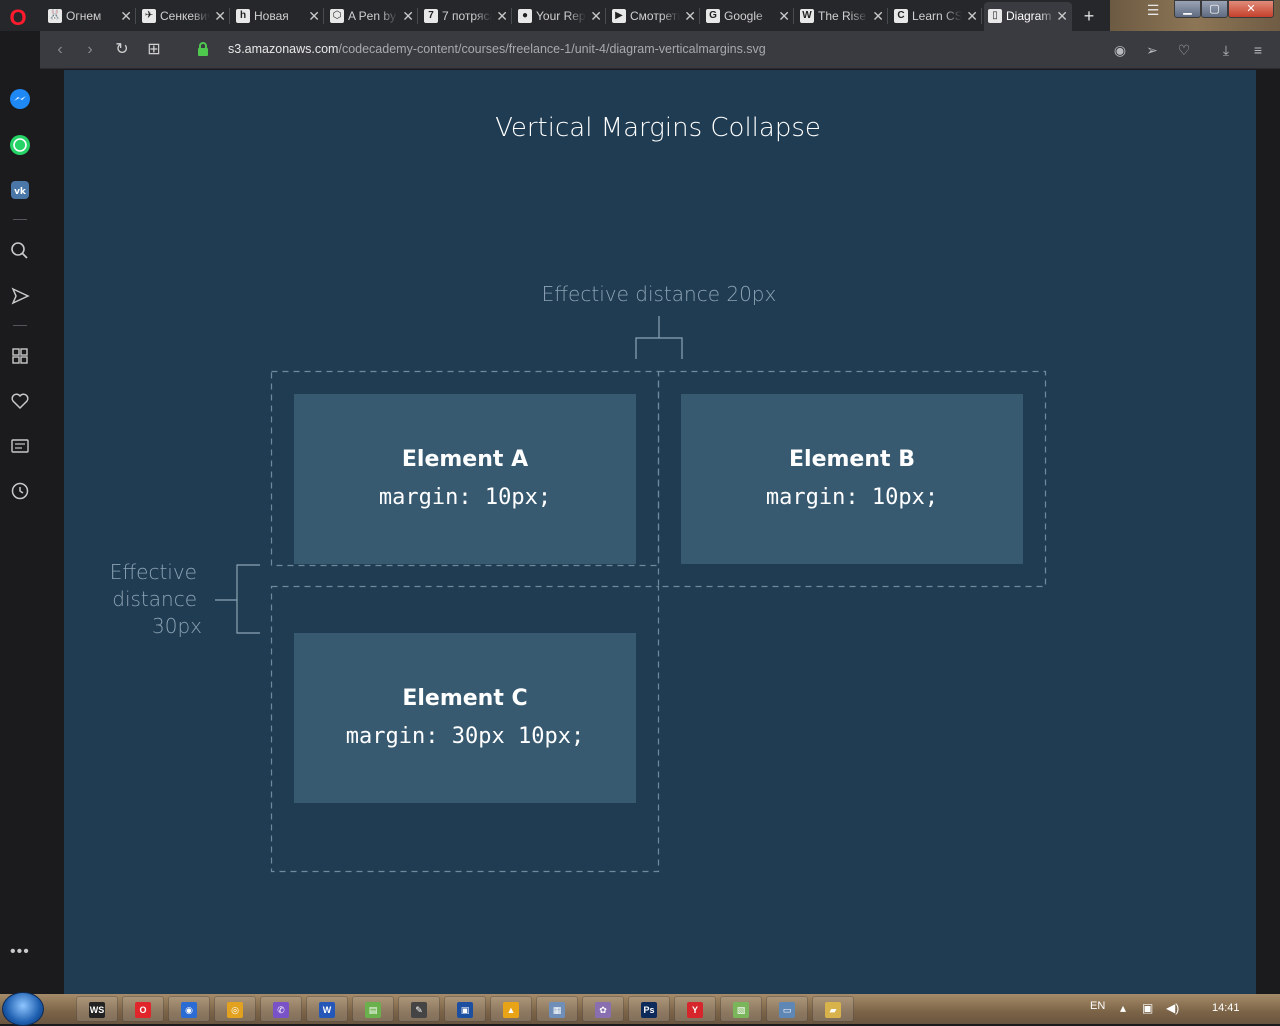 This screenshot has width=1280, height=1026. I want to click on speed-dial-icon: ⊞, so click(154, 50).